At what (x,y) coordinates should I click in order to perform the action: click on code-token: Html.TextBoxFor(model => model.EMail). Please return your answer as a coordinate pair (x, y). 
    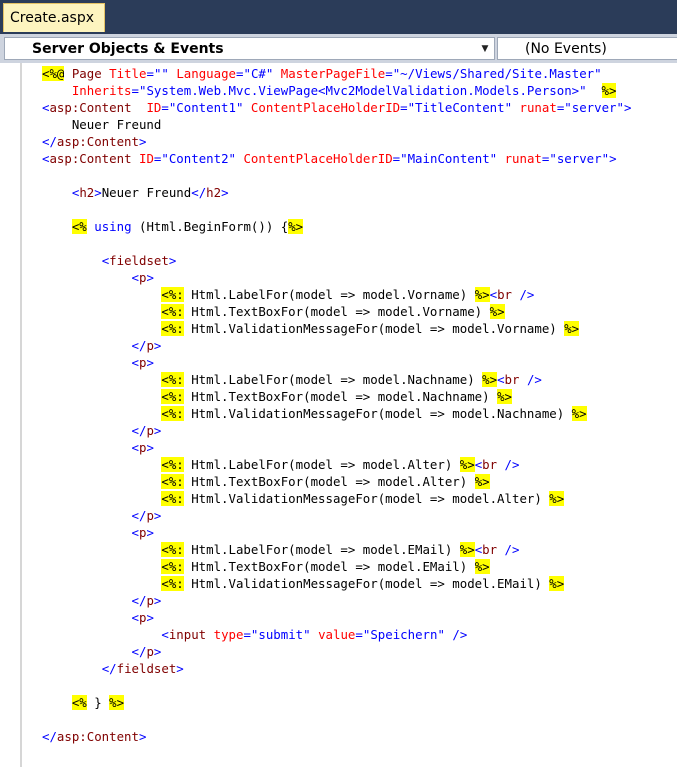
    Looking at the image, I should click on (329, 566).